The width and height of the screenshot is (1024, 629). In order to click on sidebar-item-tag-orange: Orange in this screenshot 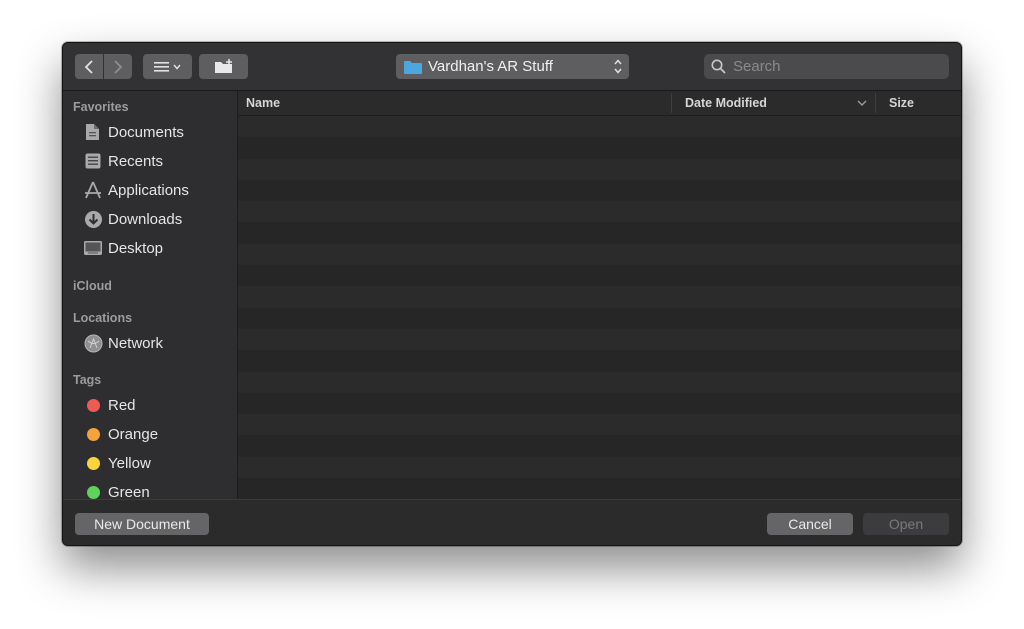, I will do `click(120, 434)`.